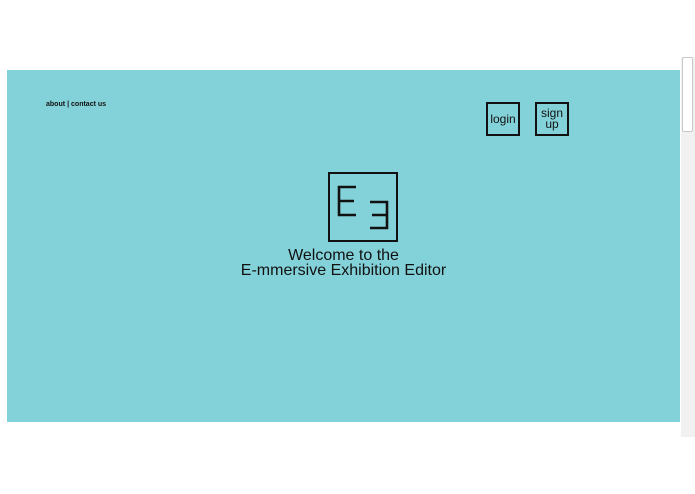 This screenshot has height=494, width=695. I want to click on signup-button: sign up, so click(552, 119).